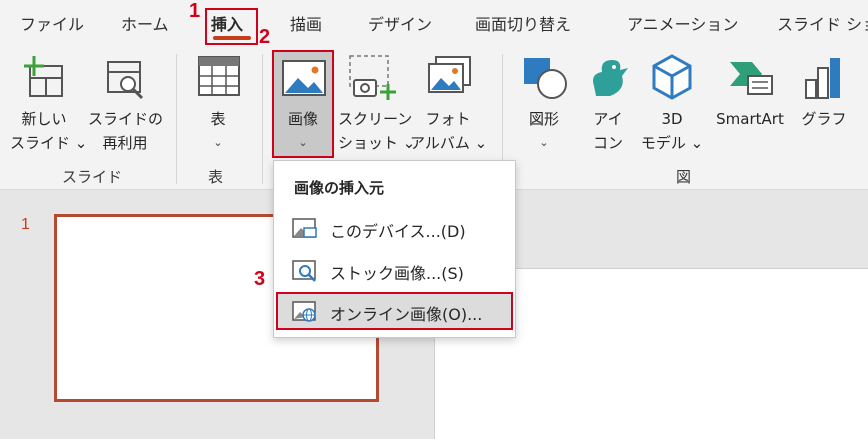 Image resolution: width=868 pixels, height=439 pixels. What do you see at coordinates (339, 188) in the screenshot?
I see `menu-header: 画像の挿入元` at bounding box center [339, 188].